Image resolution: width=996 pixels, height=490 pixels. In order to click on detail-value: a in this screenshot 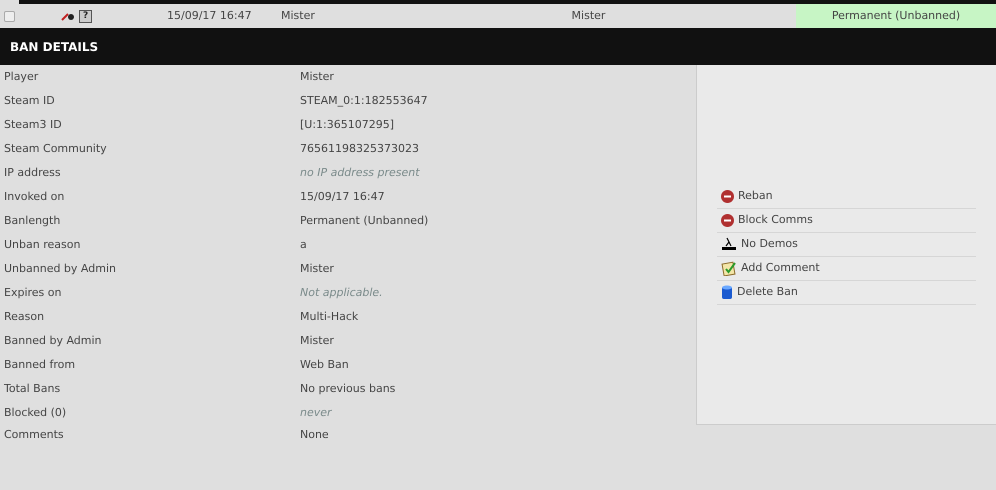, I will do `click(303, 244)`.